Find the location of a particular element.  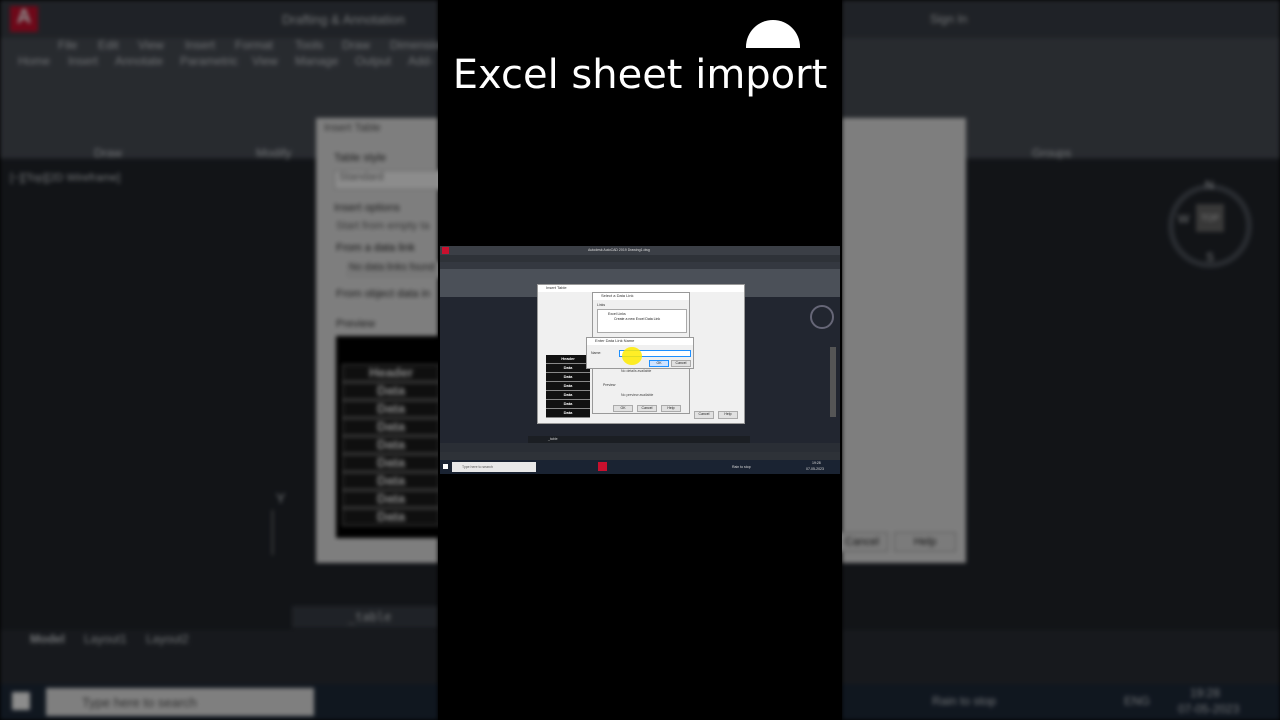

shot-ribbon-tabs is located at coordinates (640, 265).